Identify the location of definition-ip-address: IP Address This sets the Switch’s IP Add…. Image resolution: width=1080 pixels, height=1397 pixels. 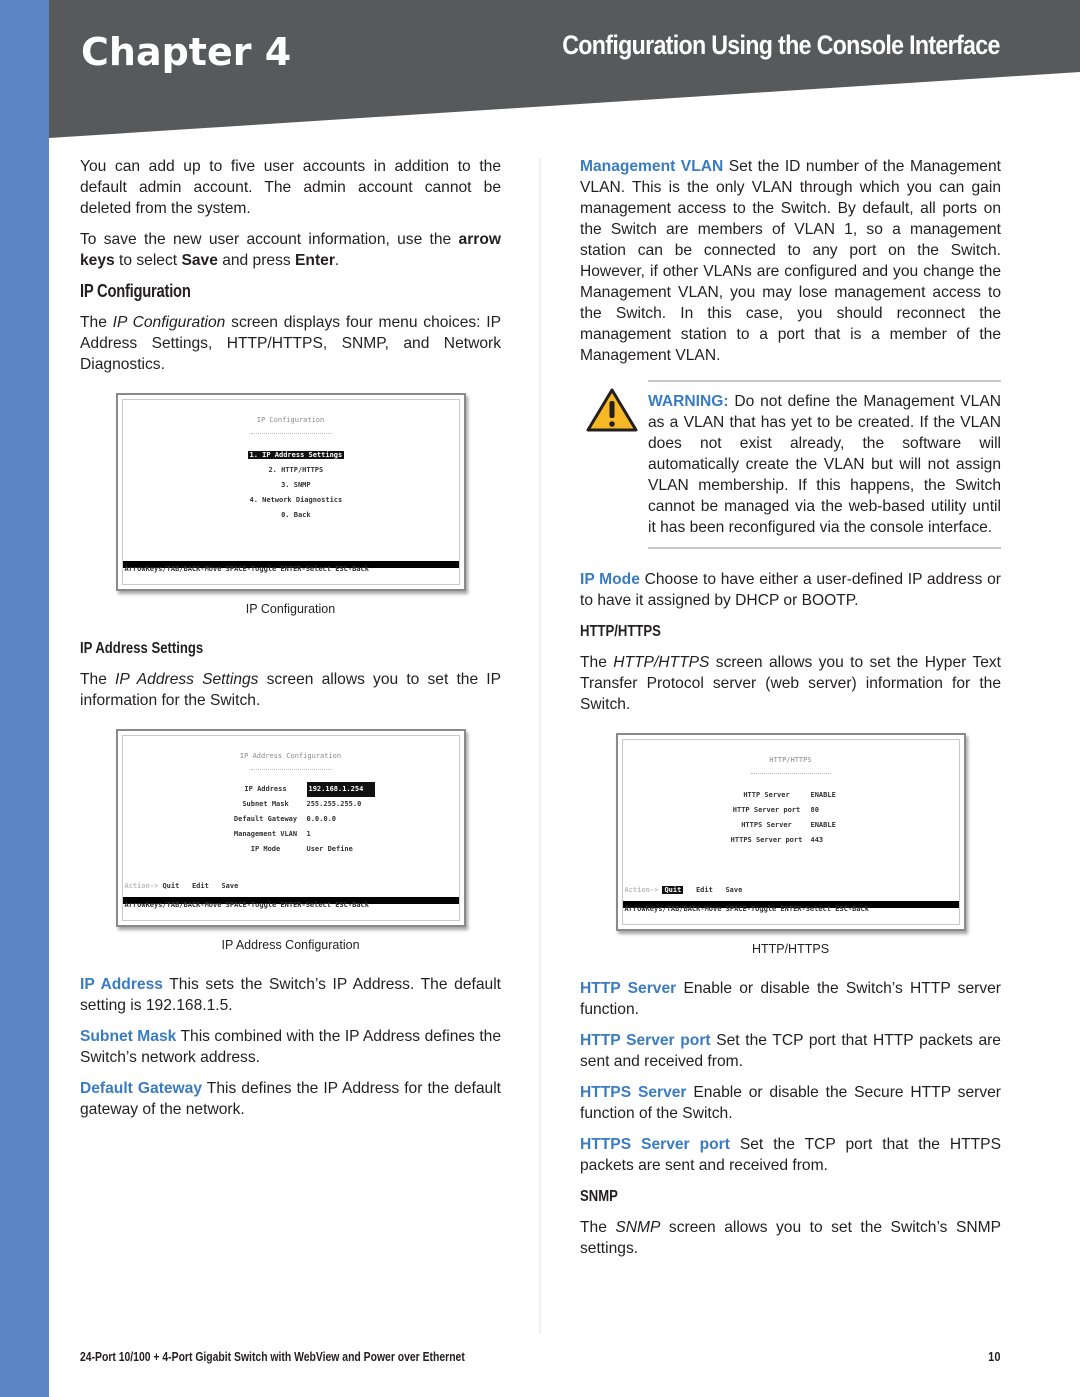
(290, 995).